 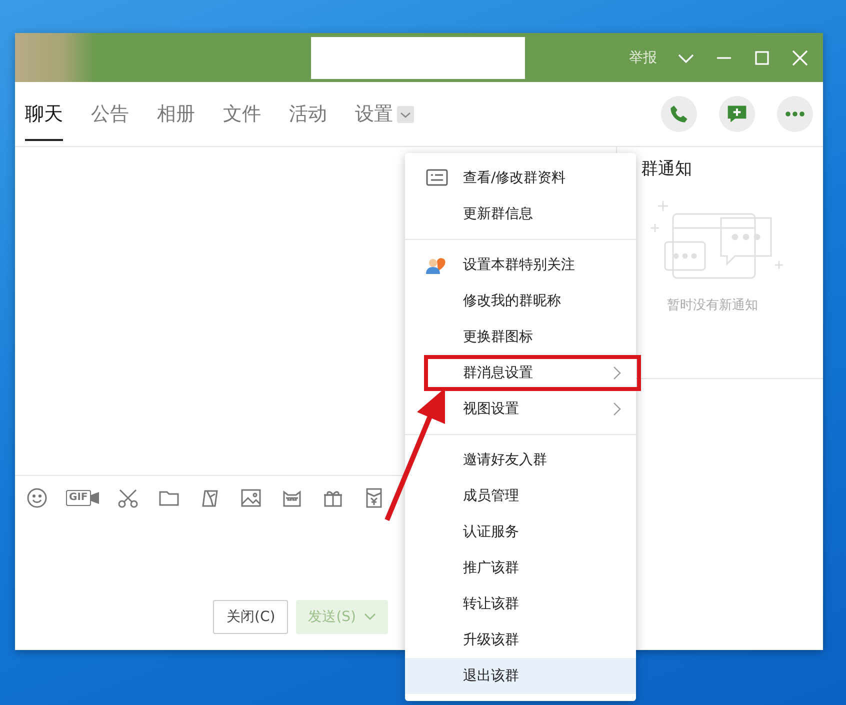 I want to click on dropdown-icon, so click(x=405, y=114).